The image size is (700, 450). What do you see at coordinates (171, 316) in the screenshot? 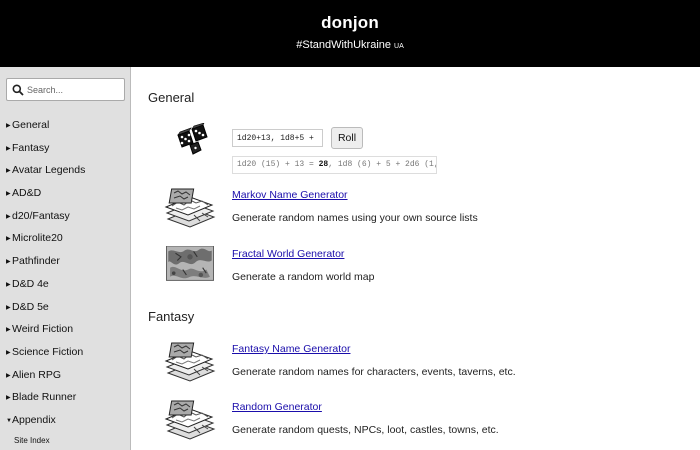
I see `section-heading-fantasy: Fantasy` at bounding box center [171, 316].